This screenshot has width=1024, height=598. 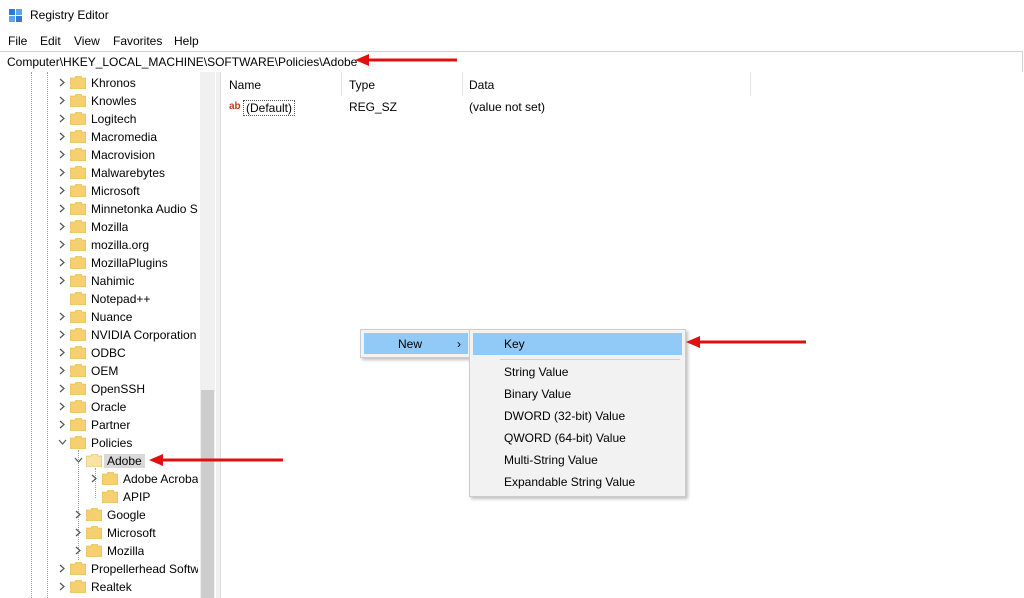 What do you see at coordinates (100, 371) in the screenshot?
I see `tree-item: OEM` at bounding box center [100, 371].